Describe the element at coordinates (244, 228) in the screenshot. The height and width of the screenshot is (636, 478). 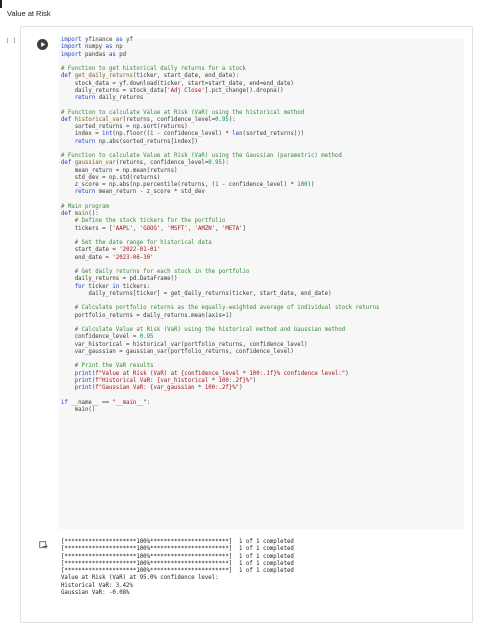
I see `code-token: ]` at that location.